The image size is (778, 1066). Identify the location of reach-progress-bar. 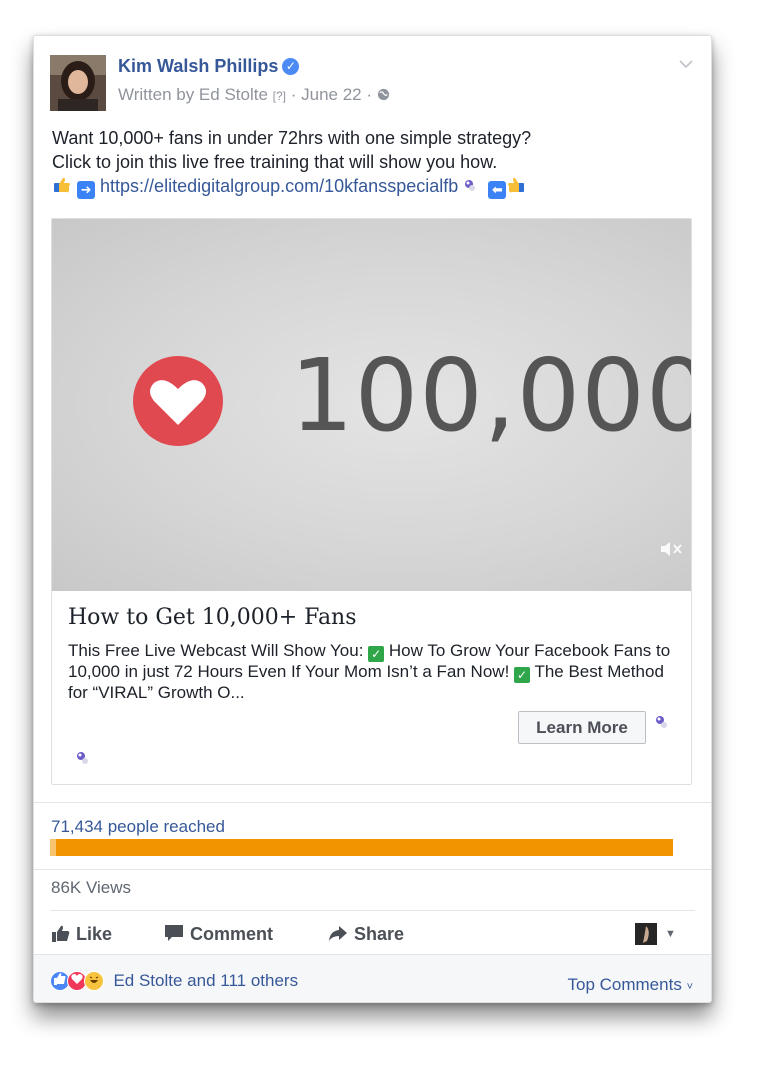
(361, 847).